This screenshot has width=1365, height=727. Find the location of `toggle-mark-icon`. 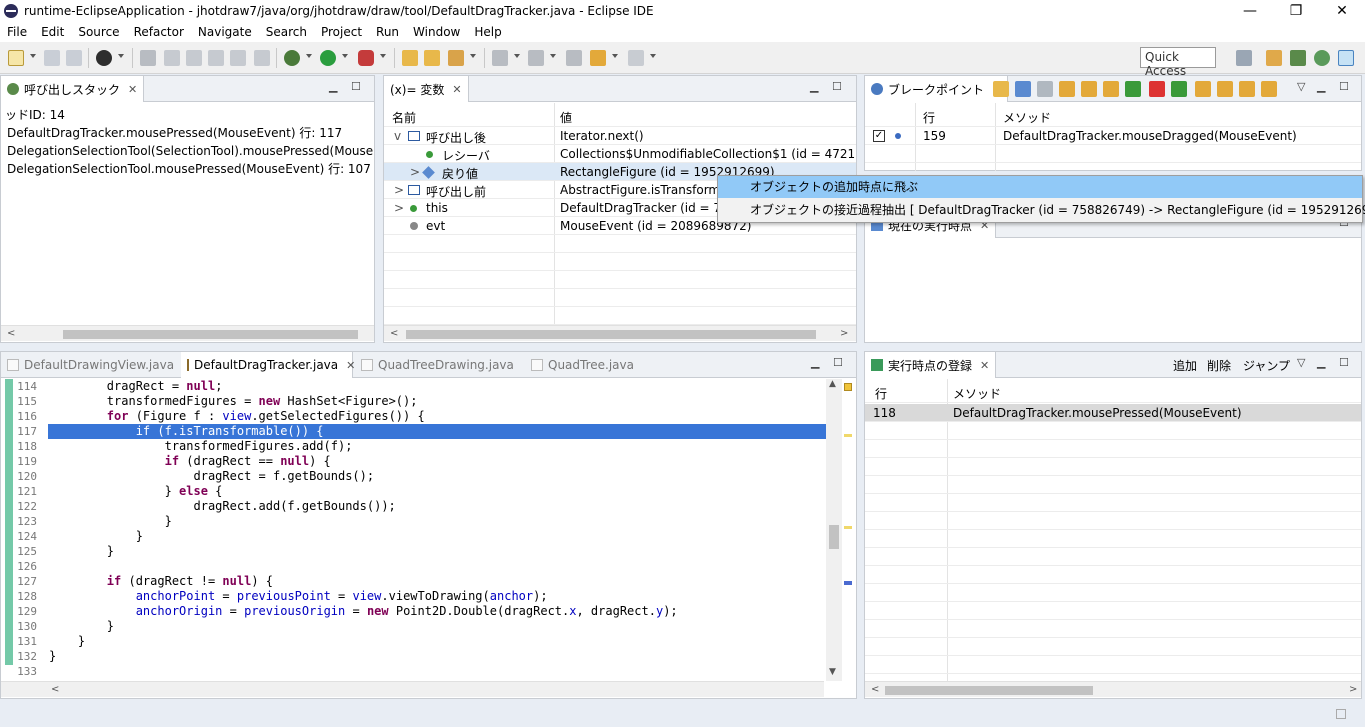

toggle-mark-icon is located at coordinates (148, 58).